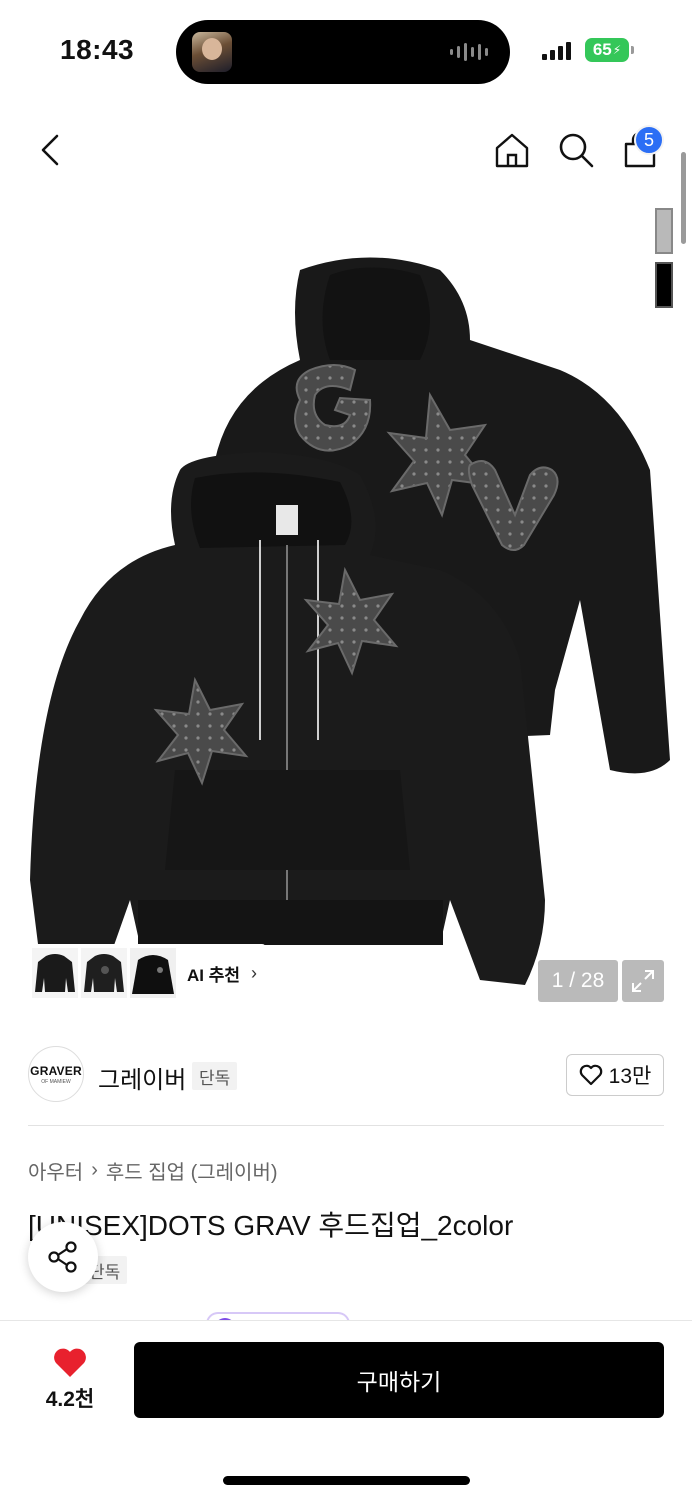 The width and height of the screenshot is (692, 1500). I want to click on brand-like-button: 13만, so click(615, 1075).